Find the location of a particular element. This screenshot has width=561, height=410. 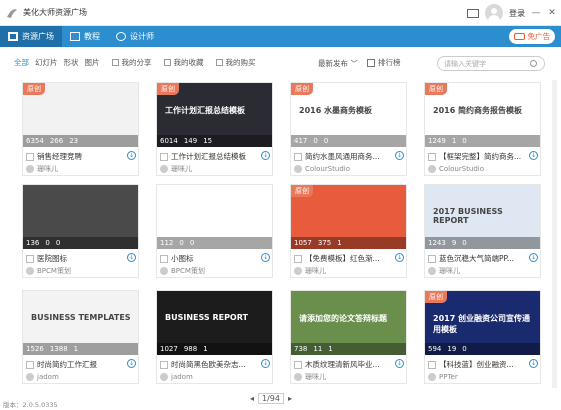

card-thumbnail: BUSINESS REPORT 1027 988 1 is located at coordinates (214, 323).